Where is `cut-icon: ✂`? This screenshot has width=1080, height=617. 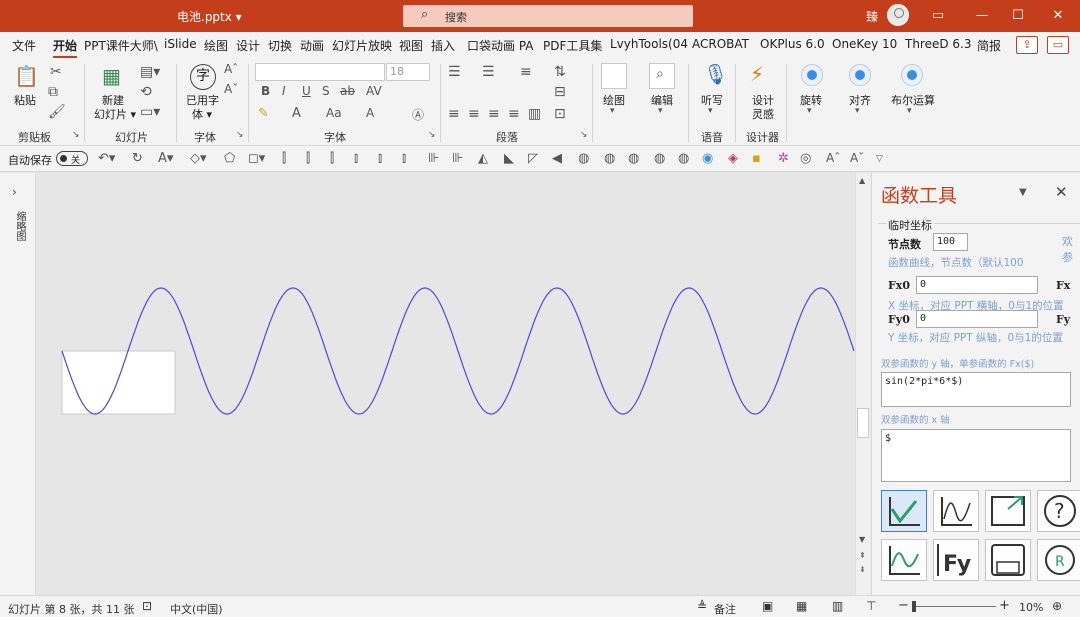 cut-icon: ✂ is located at coordinates (56, 72).